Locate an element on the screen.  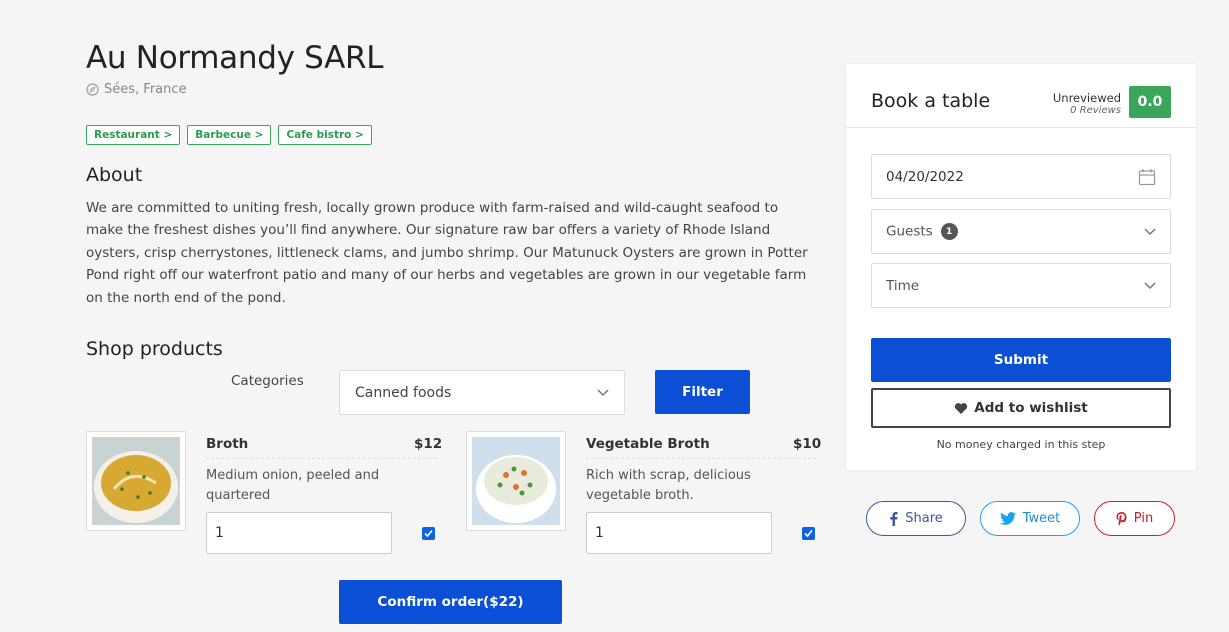
category-select: Canned foods is located at coordinates (482, 392).